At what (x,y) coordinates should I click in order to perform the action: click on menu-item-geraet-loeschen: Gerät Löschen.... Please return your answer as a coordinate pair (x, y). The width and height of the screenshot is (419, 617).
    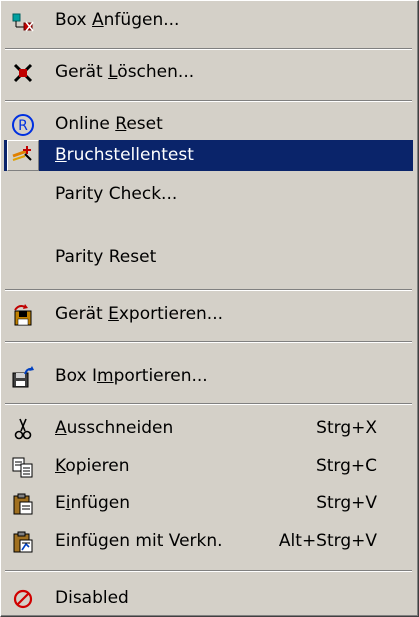
    Looking at the image, I should click on (208, 72).